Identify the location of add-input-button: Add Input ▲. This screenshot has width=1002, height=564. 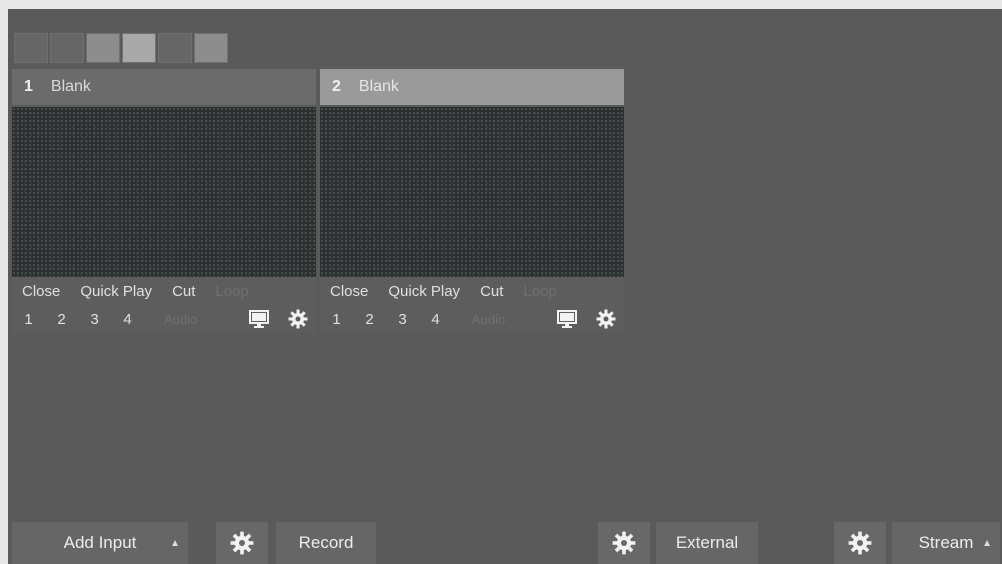
(100, 543).